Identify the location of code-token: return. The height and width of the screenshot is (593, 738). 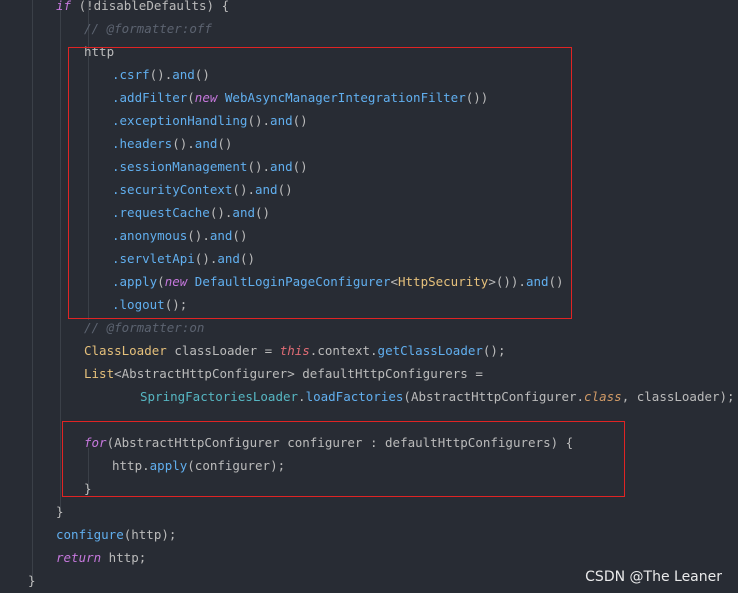
(79, 557).